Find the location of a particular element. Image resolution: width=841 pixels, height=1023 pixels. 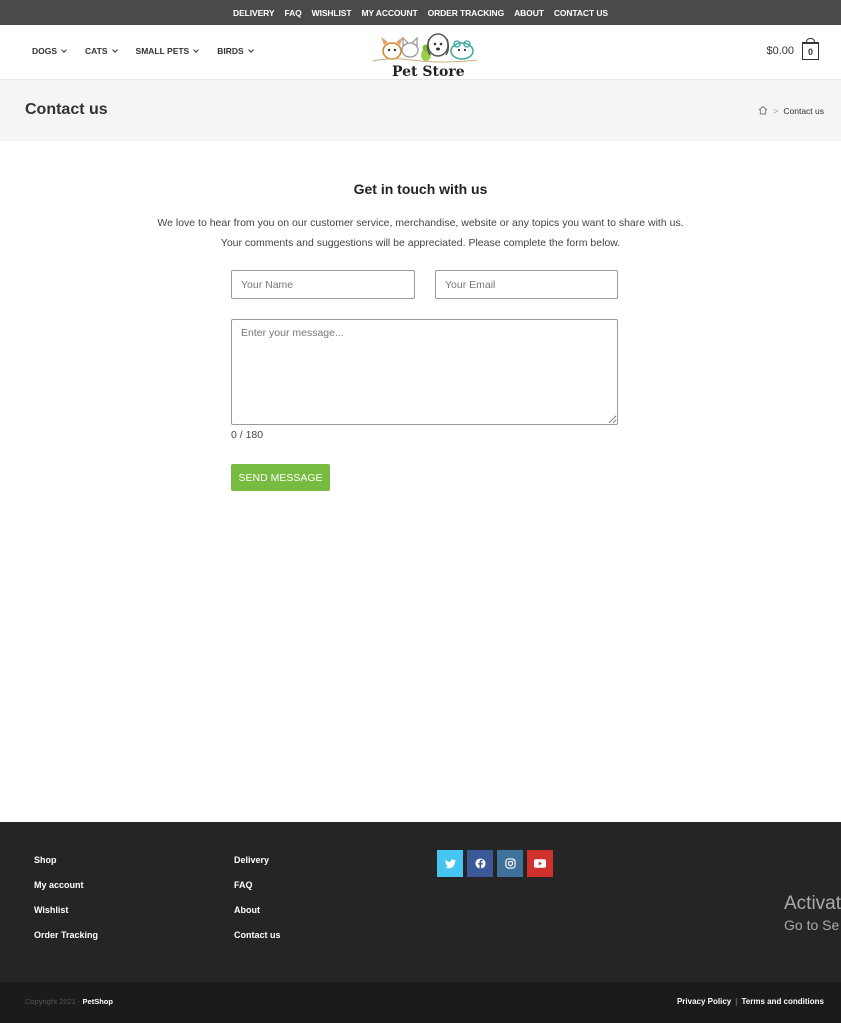

nav-label: BIRDS is located at coordinates (230, 51).